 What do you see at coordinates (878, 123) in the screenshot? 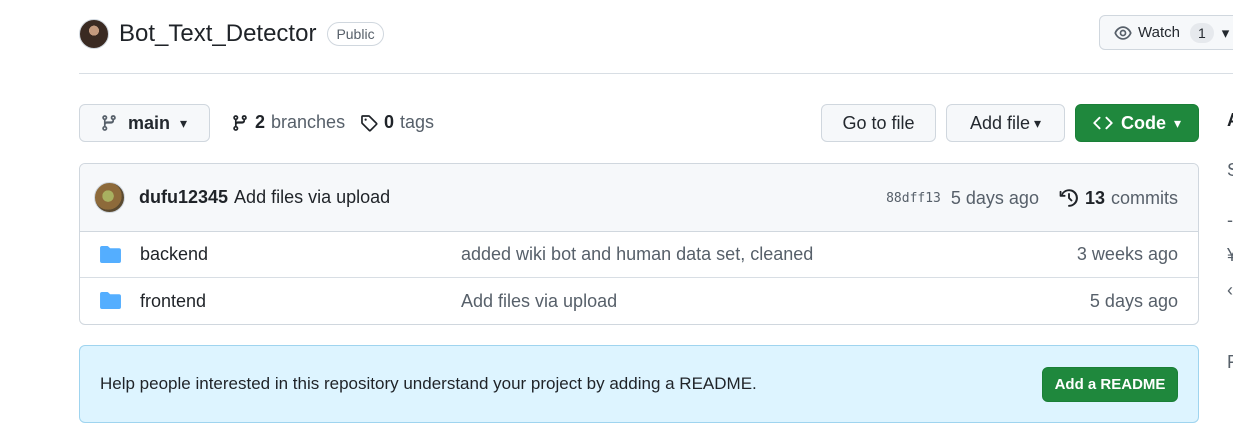
I see `go-to-file-button: Go to file` at bounding box center [878, 123].